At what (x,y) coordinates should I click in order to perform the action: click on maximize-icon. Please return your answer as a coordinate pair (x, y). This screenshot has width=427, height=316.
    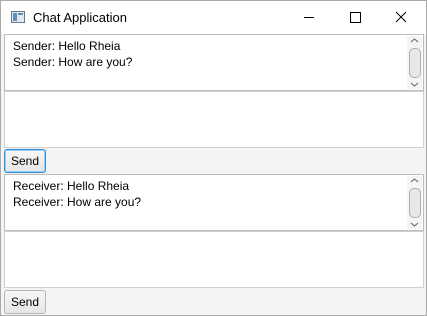
    Looking at the image, I should click on (355, 17).